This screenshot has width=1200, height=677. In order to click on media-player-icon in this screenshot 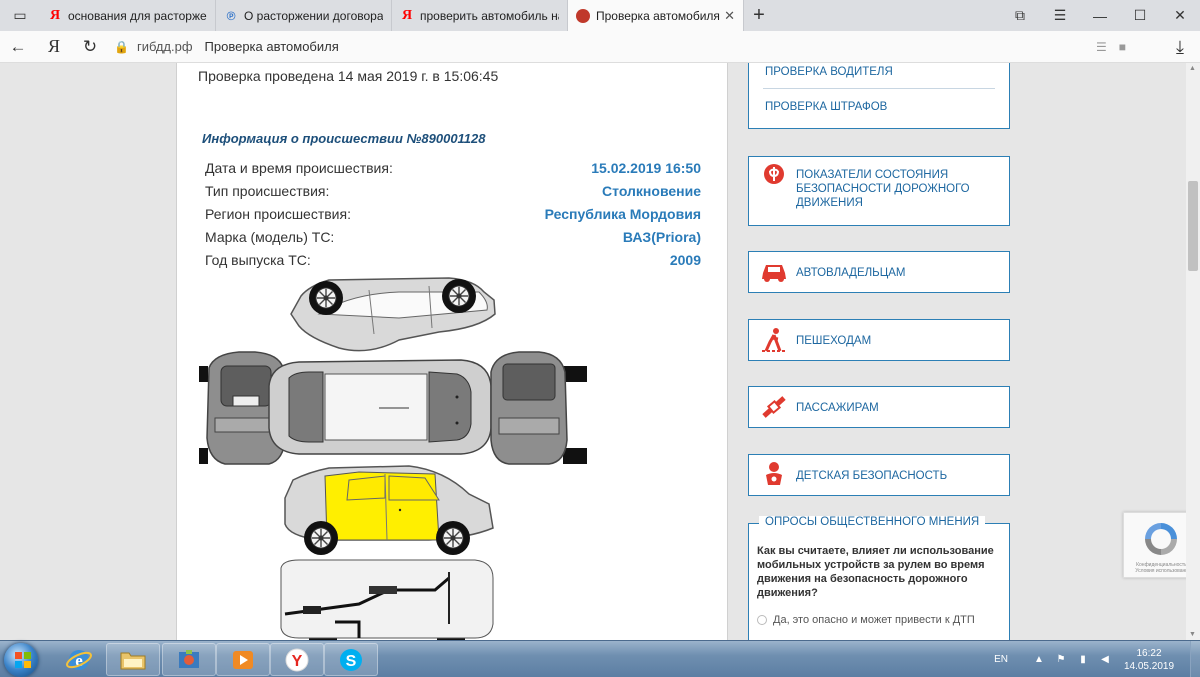, I will do `click(243, 659)`.